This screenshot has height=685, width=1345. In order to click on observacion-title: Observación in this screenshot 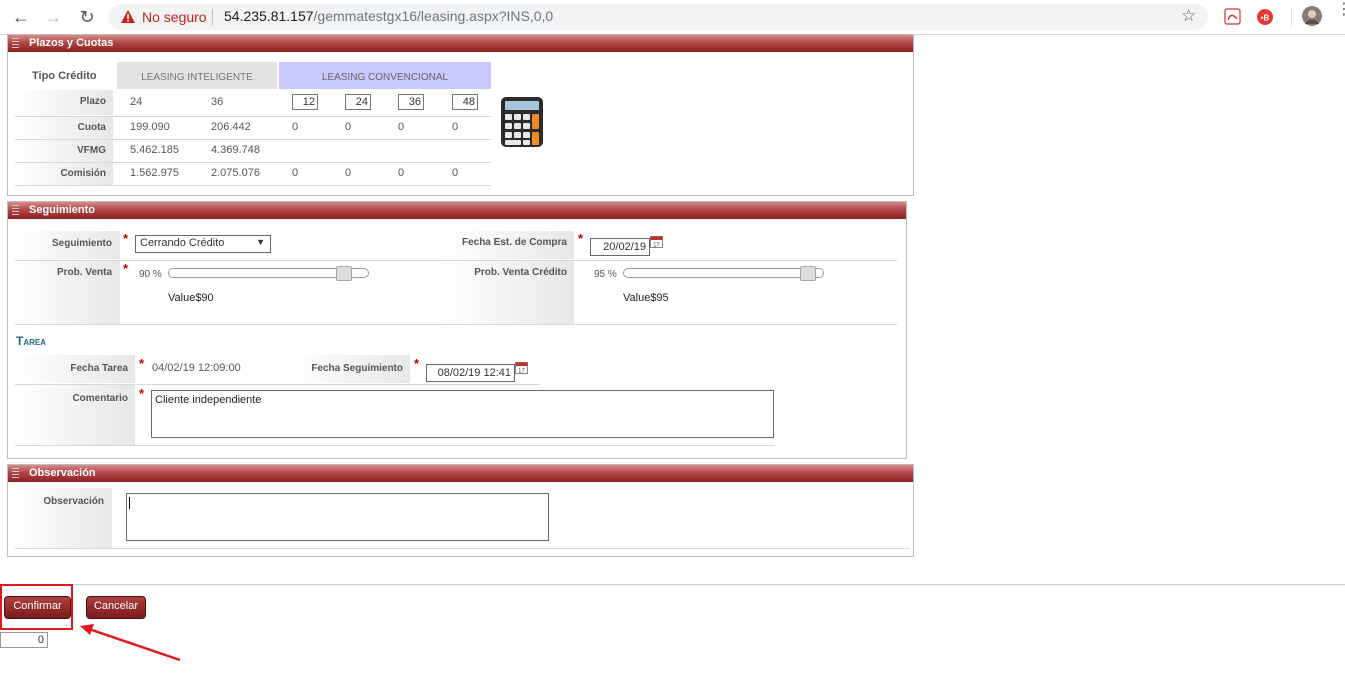, I will do `click(62, 473)`.